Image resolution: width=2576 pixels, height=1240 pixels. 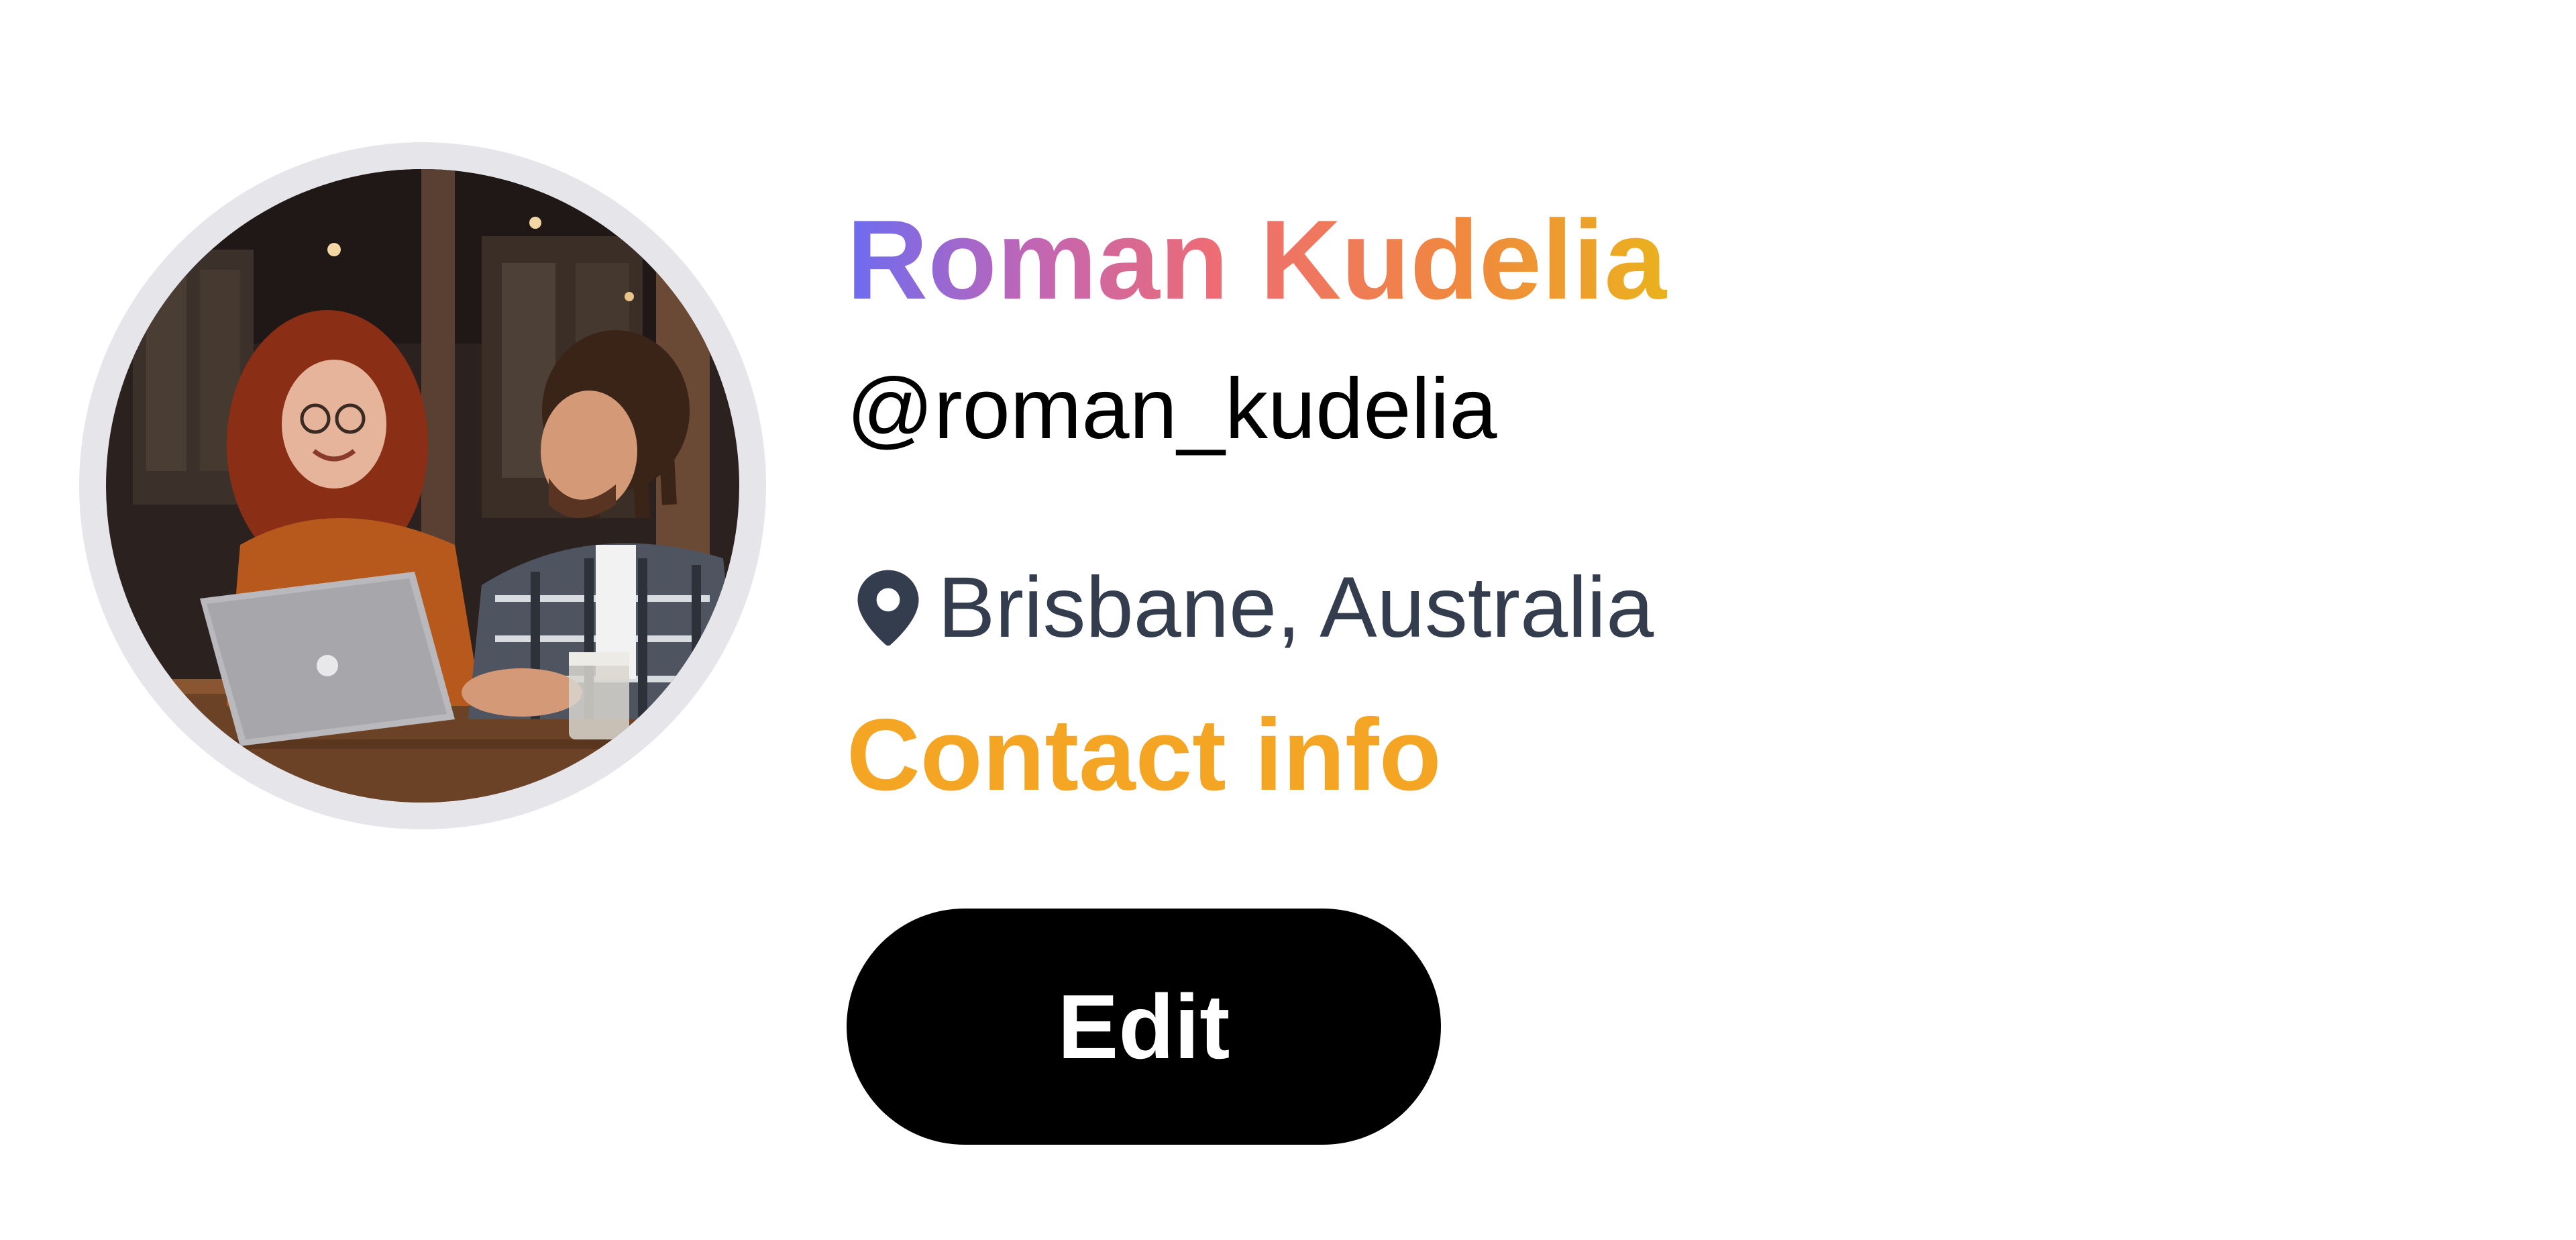 What do you see at coordinates (1172, 409) in the screenshot?
I see `profile-handle: @roman_kudelia` at bounding box center [1172, 409].